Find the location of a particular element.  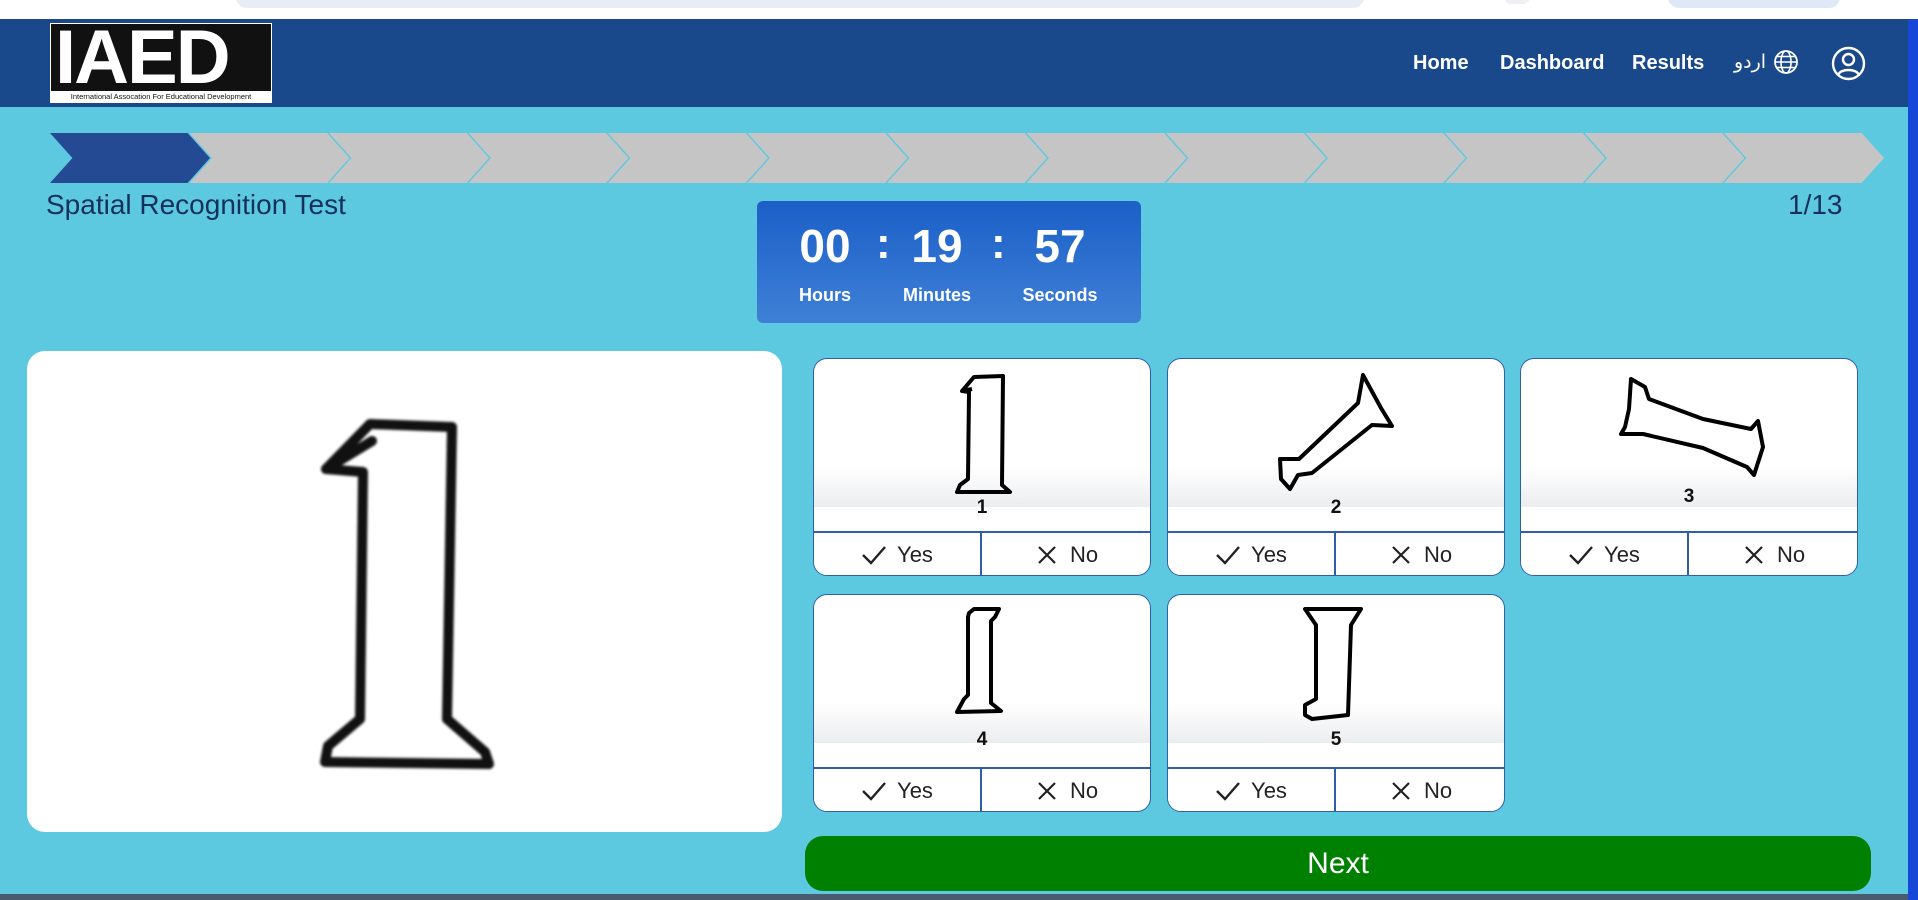

timer-seconds-label: Seconds is located at coordinates (1060, 295).